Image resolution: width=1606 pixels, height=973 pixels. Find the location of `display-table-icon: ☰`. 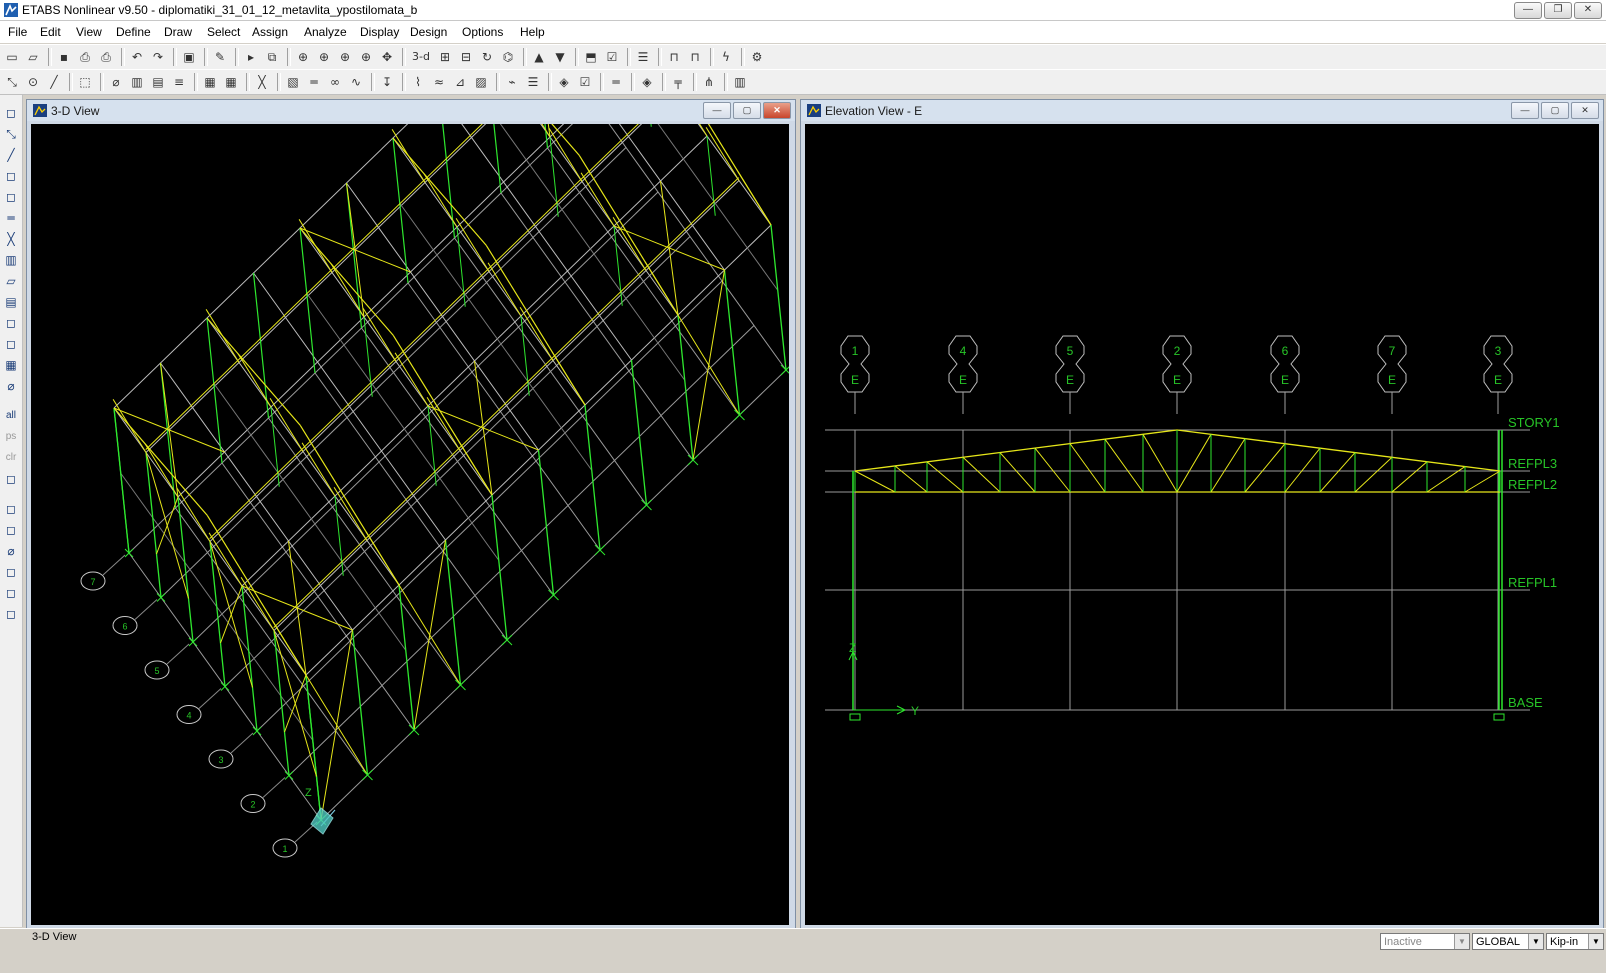

display-table-icon: ☰ is located at coordinates (533, 82).